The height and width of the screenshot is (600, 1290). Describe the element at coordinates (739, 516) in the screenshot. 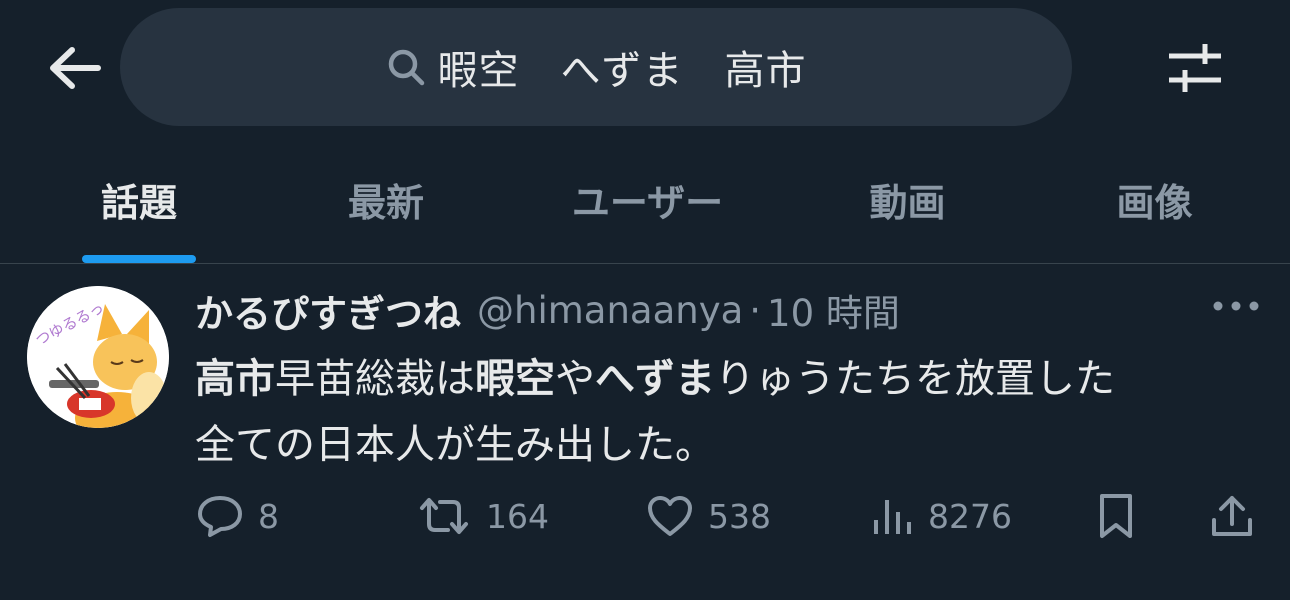

I see `like-count: 538` at that location.